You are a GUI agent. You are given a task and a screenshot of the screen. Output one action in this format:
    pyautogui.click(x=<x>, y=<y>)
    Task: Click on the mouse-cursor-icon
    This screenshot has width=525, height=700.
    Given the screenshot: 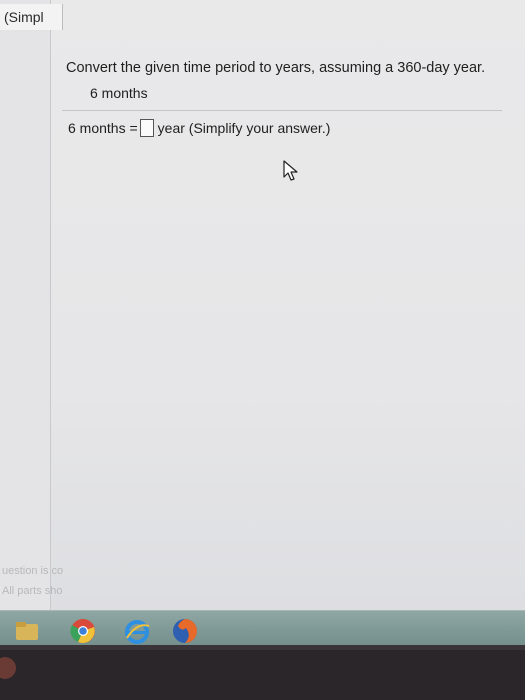 What is the action you would take?
    pyautogui.click(x=290, y=170)
    